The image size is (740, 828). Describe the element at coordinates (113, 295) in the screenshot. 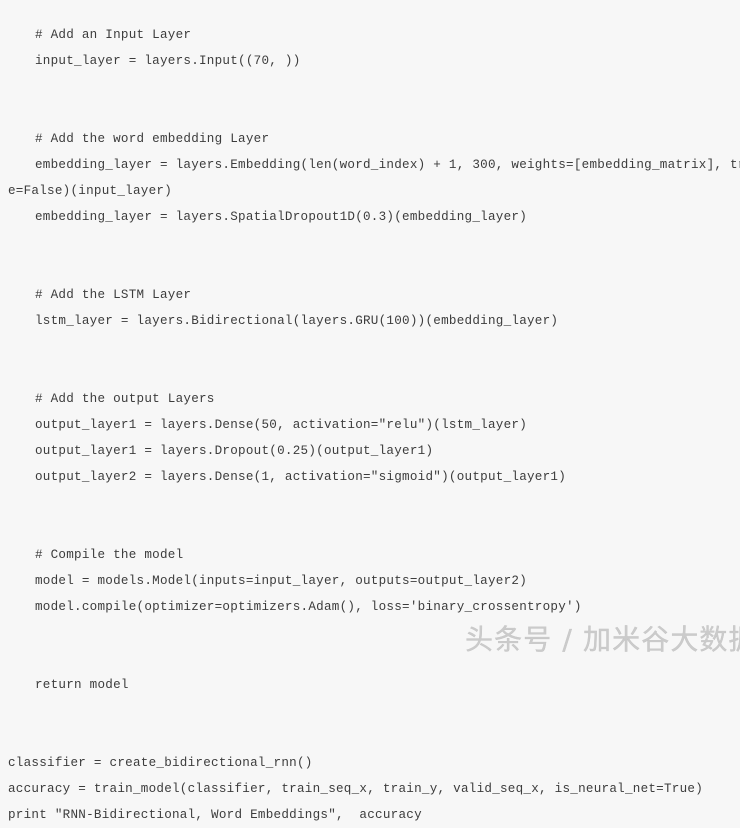

I see `code-line: # Add the LSTM Layer` at that location.